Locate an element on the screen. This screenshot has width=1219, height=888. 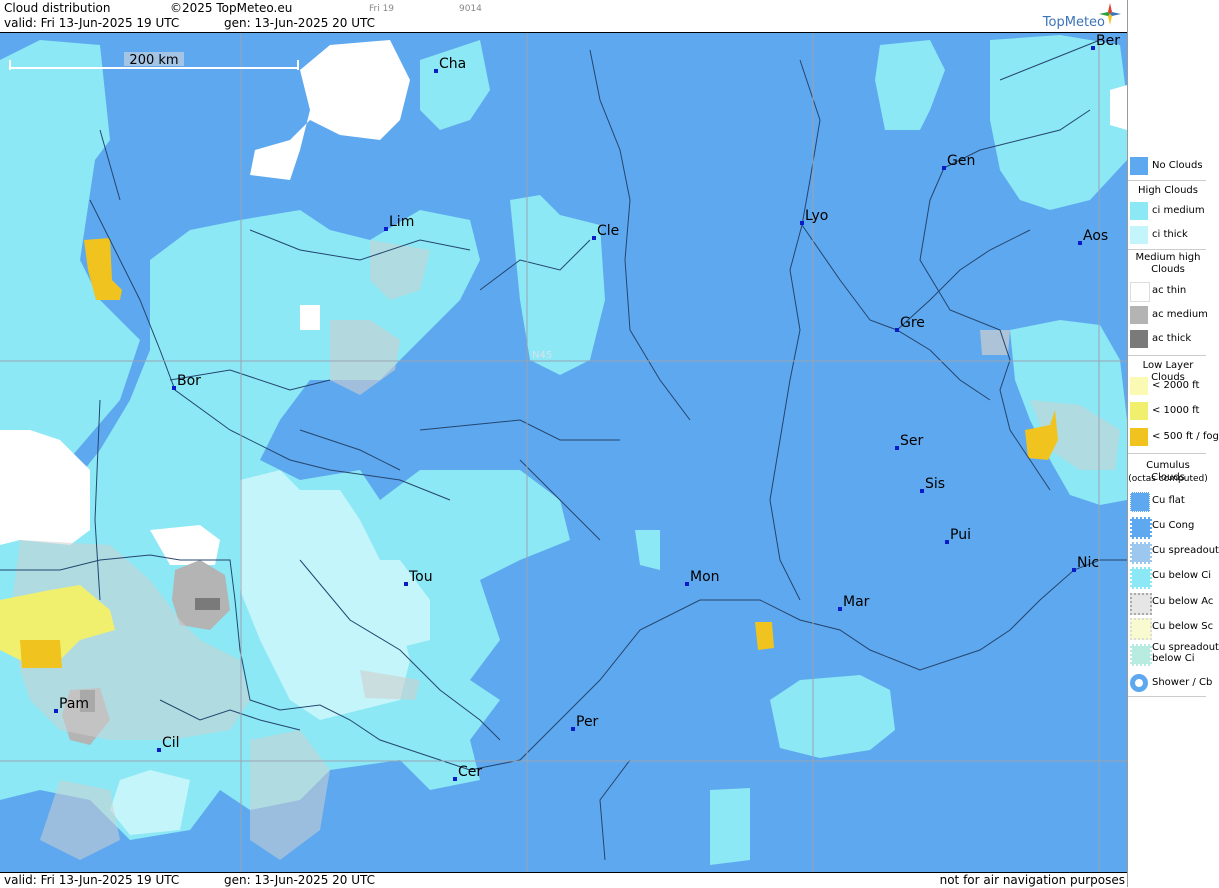
city-gen: Gen is located at coordinates (958, 161).